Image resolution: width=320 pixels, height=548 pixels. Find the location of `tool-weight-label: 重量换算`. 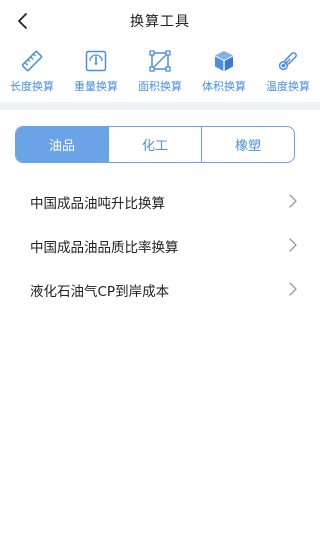

tool-weight-label: 重量换算 is located at coordinates (96, 86).